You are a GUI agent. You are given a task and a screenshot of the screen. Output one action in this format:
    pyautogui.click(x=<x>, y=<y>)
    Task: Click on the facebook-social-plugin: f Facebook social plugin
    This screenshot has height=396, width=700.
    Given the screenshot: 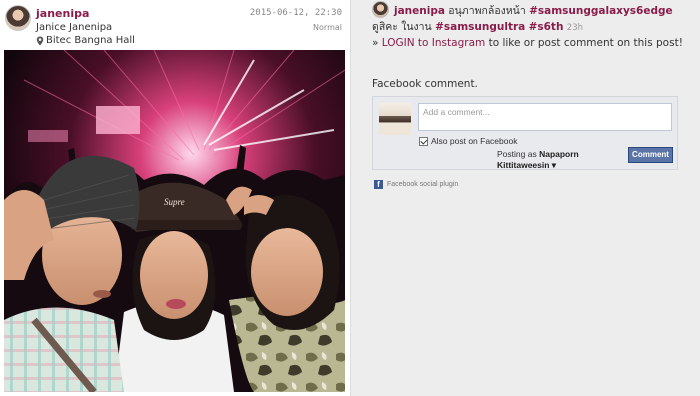 What is the action you would take?
    pyautogui.click(x=416, y=184)
    